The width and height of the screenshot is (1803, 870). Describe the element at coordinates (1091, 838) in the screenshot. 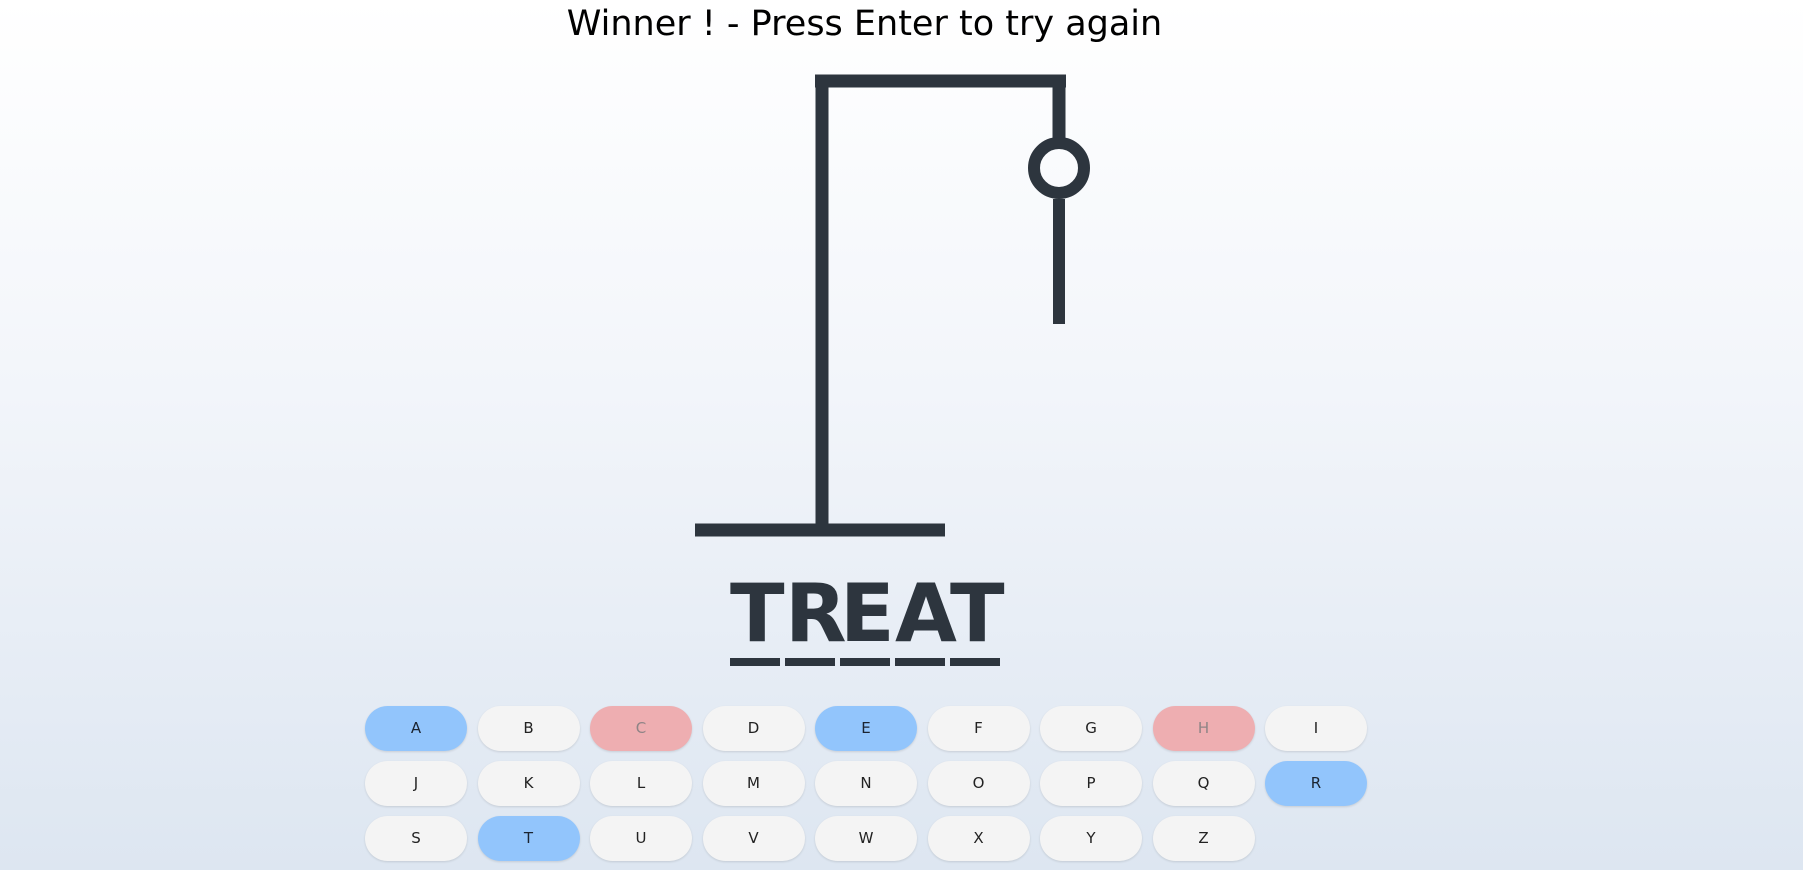

I see `letter-key-y: Y` at that location.